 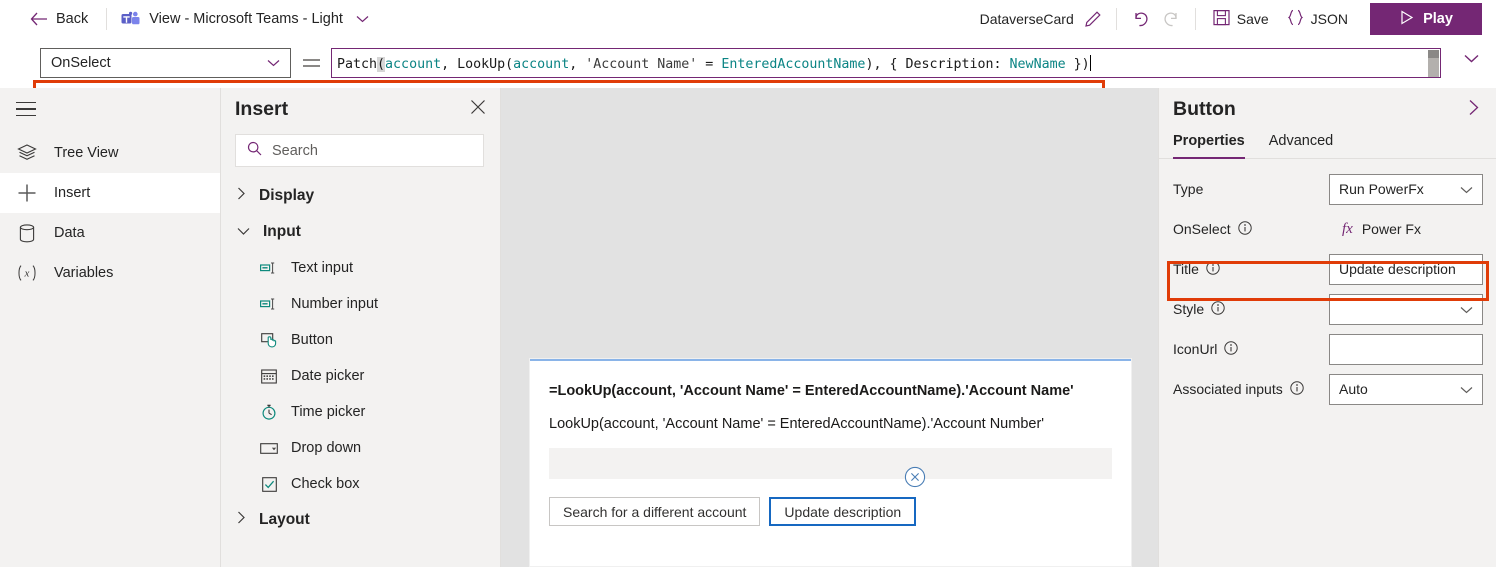 What do you see at coordinates (269, 304) in the screenshot?
I see `number-input-icon` at bounding box center [269, 304].